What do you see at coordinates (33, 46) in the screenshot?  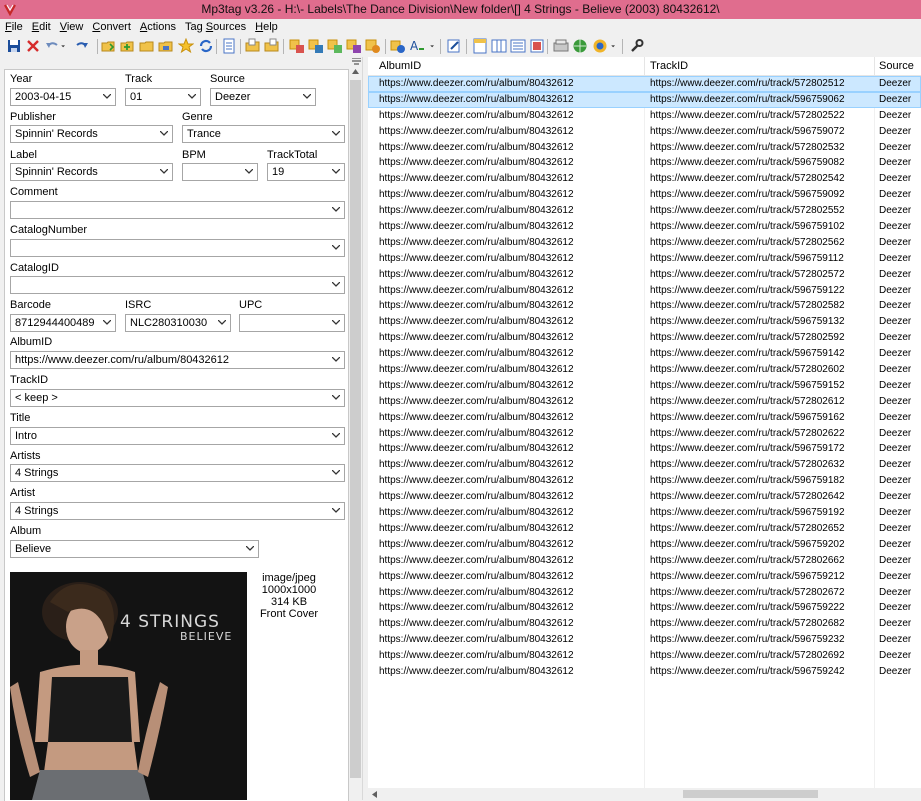 I see `delete-icon` at bounding box center [33, 46].